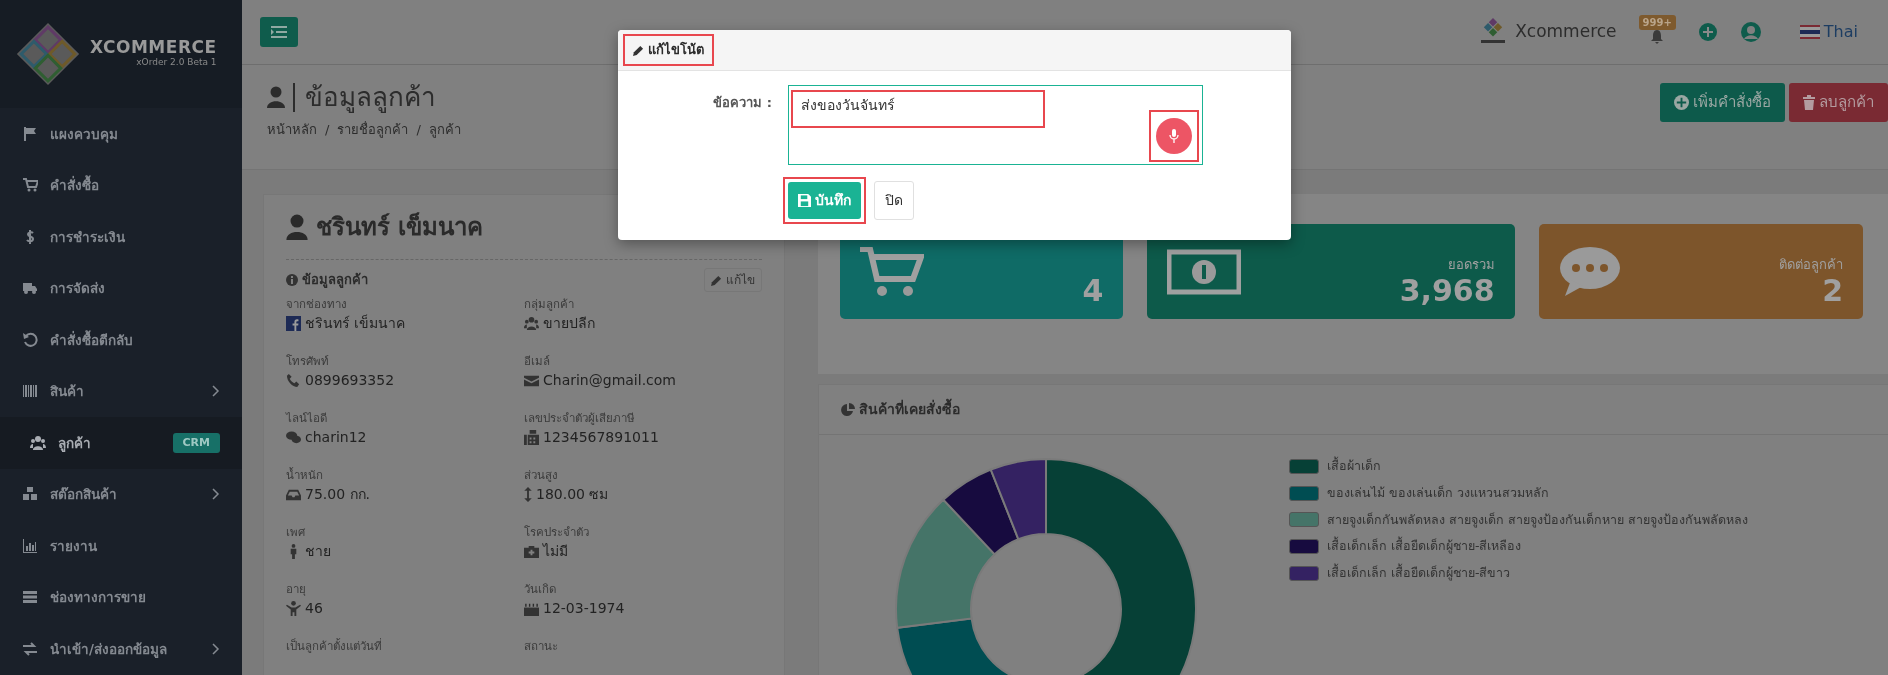  Describe the element at coordinates (121, 391) in the screenshot. I see `sidebar-item: สินค้า` at that location.